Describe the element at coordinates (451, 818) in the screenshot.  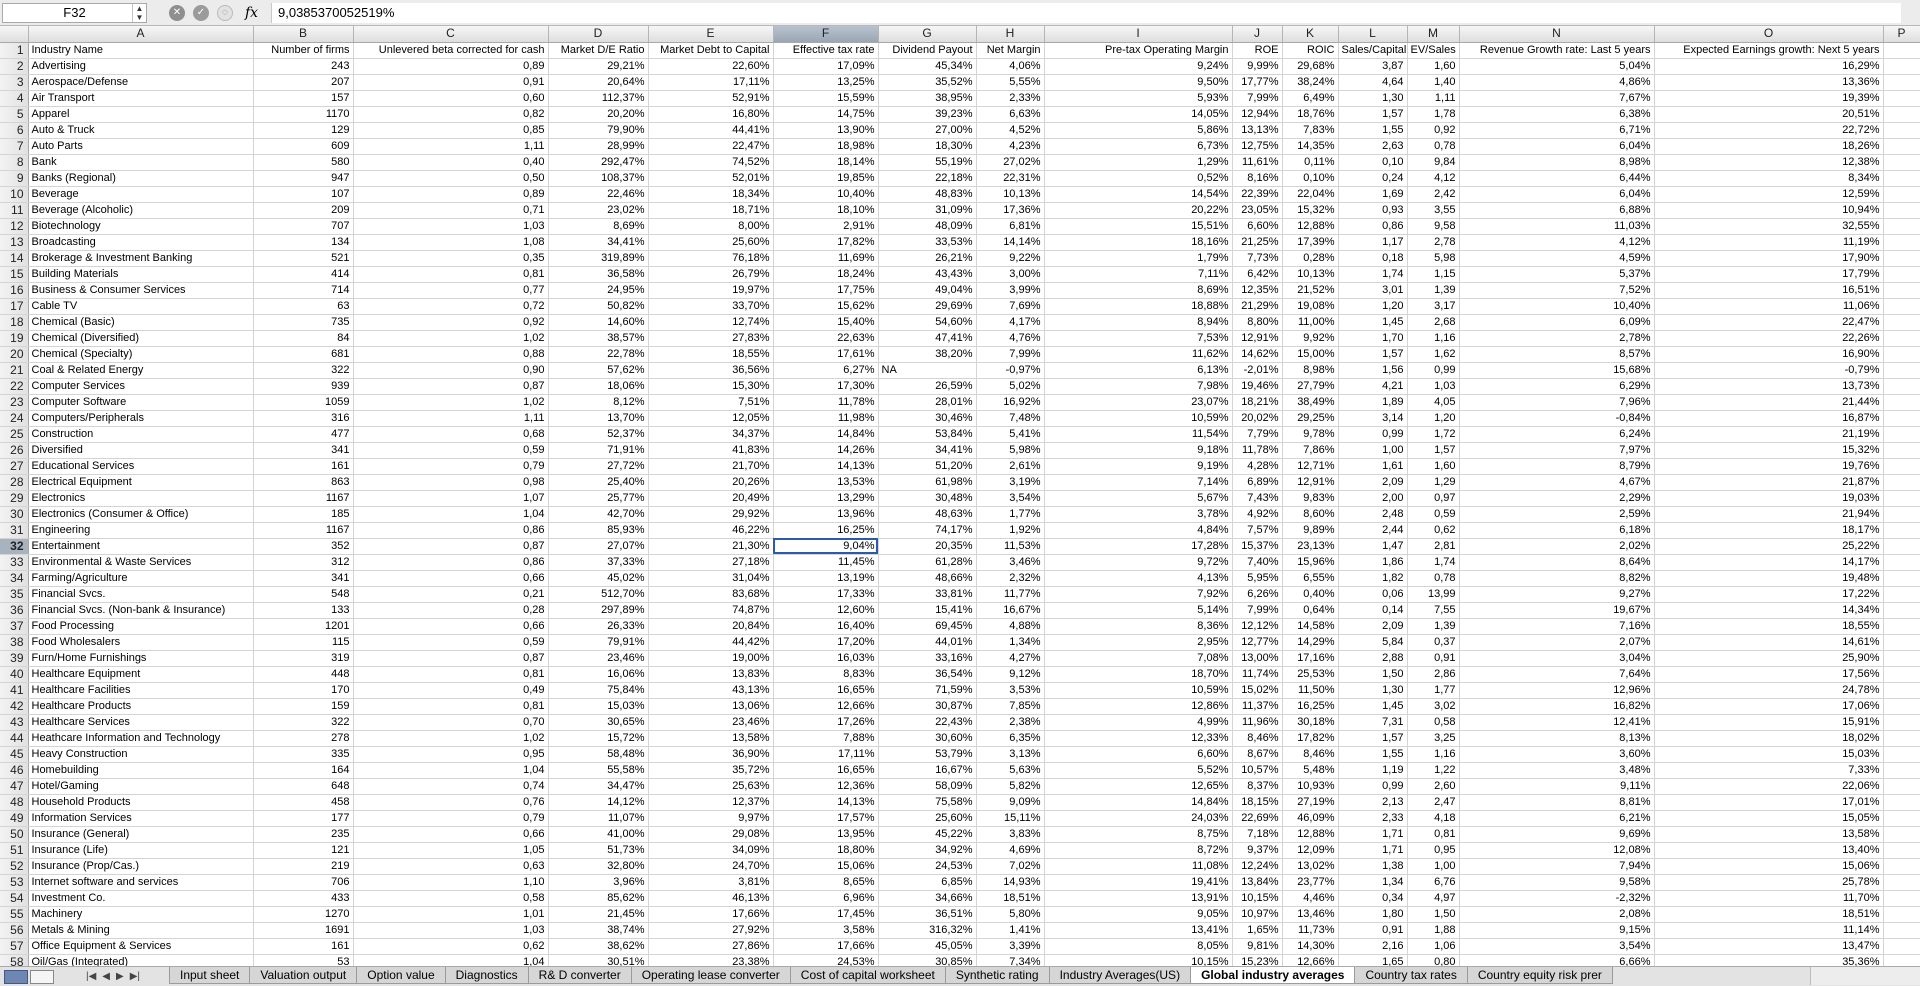
I see `cell: 0,79` at that location.